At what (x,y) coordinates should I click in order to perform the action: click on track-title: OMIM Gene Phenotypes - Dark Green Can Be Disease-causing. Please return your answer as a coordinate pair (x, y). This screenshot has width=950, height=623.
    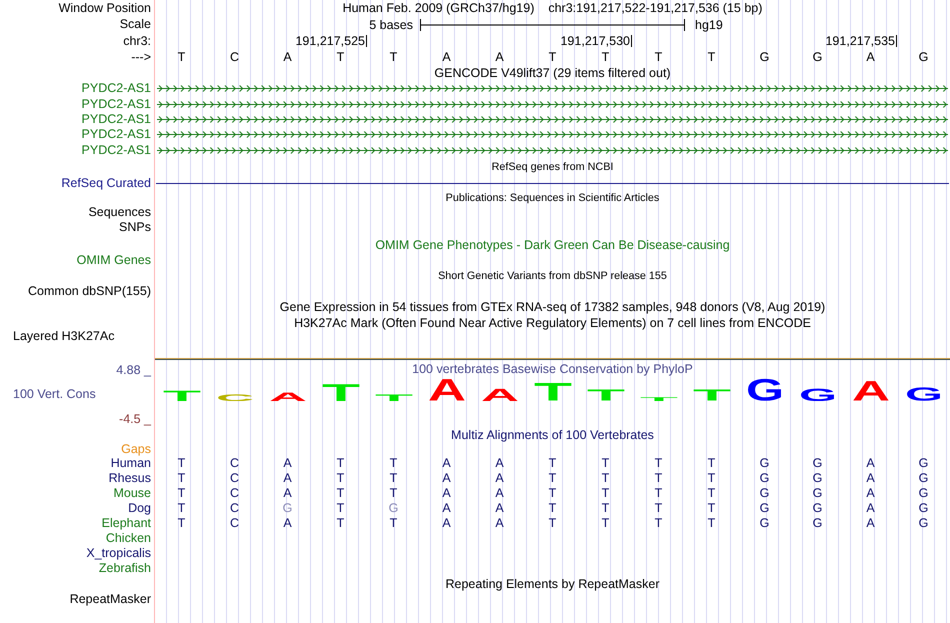
    Looking at the image, I should click on (552, 245).